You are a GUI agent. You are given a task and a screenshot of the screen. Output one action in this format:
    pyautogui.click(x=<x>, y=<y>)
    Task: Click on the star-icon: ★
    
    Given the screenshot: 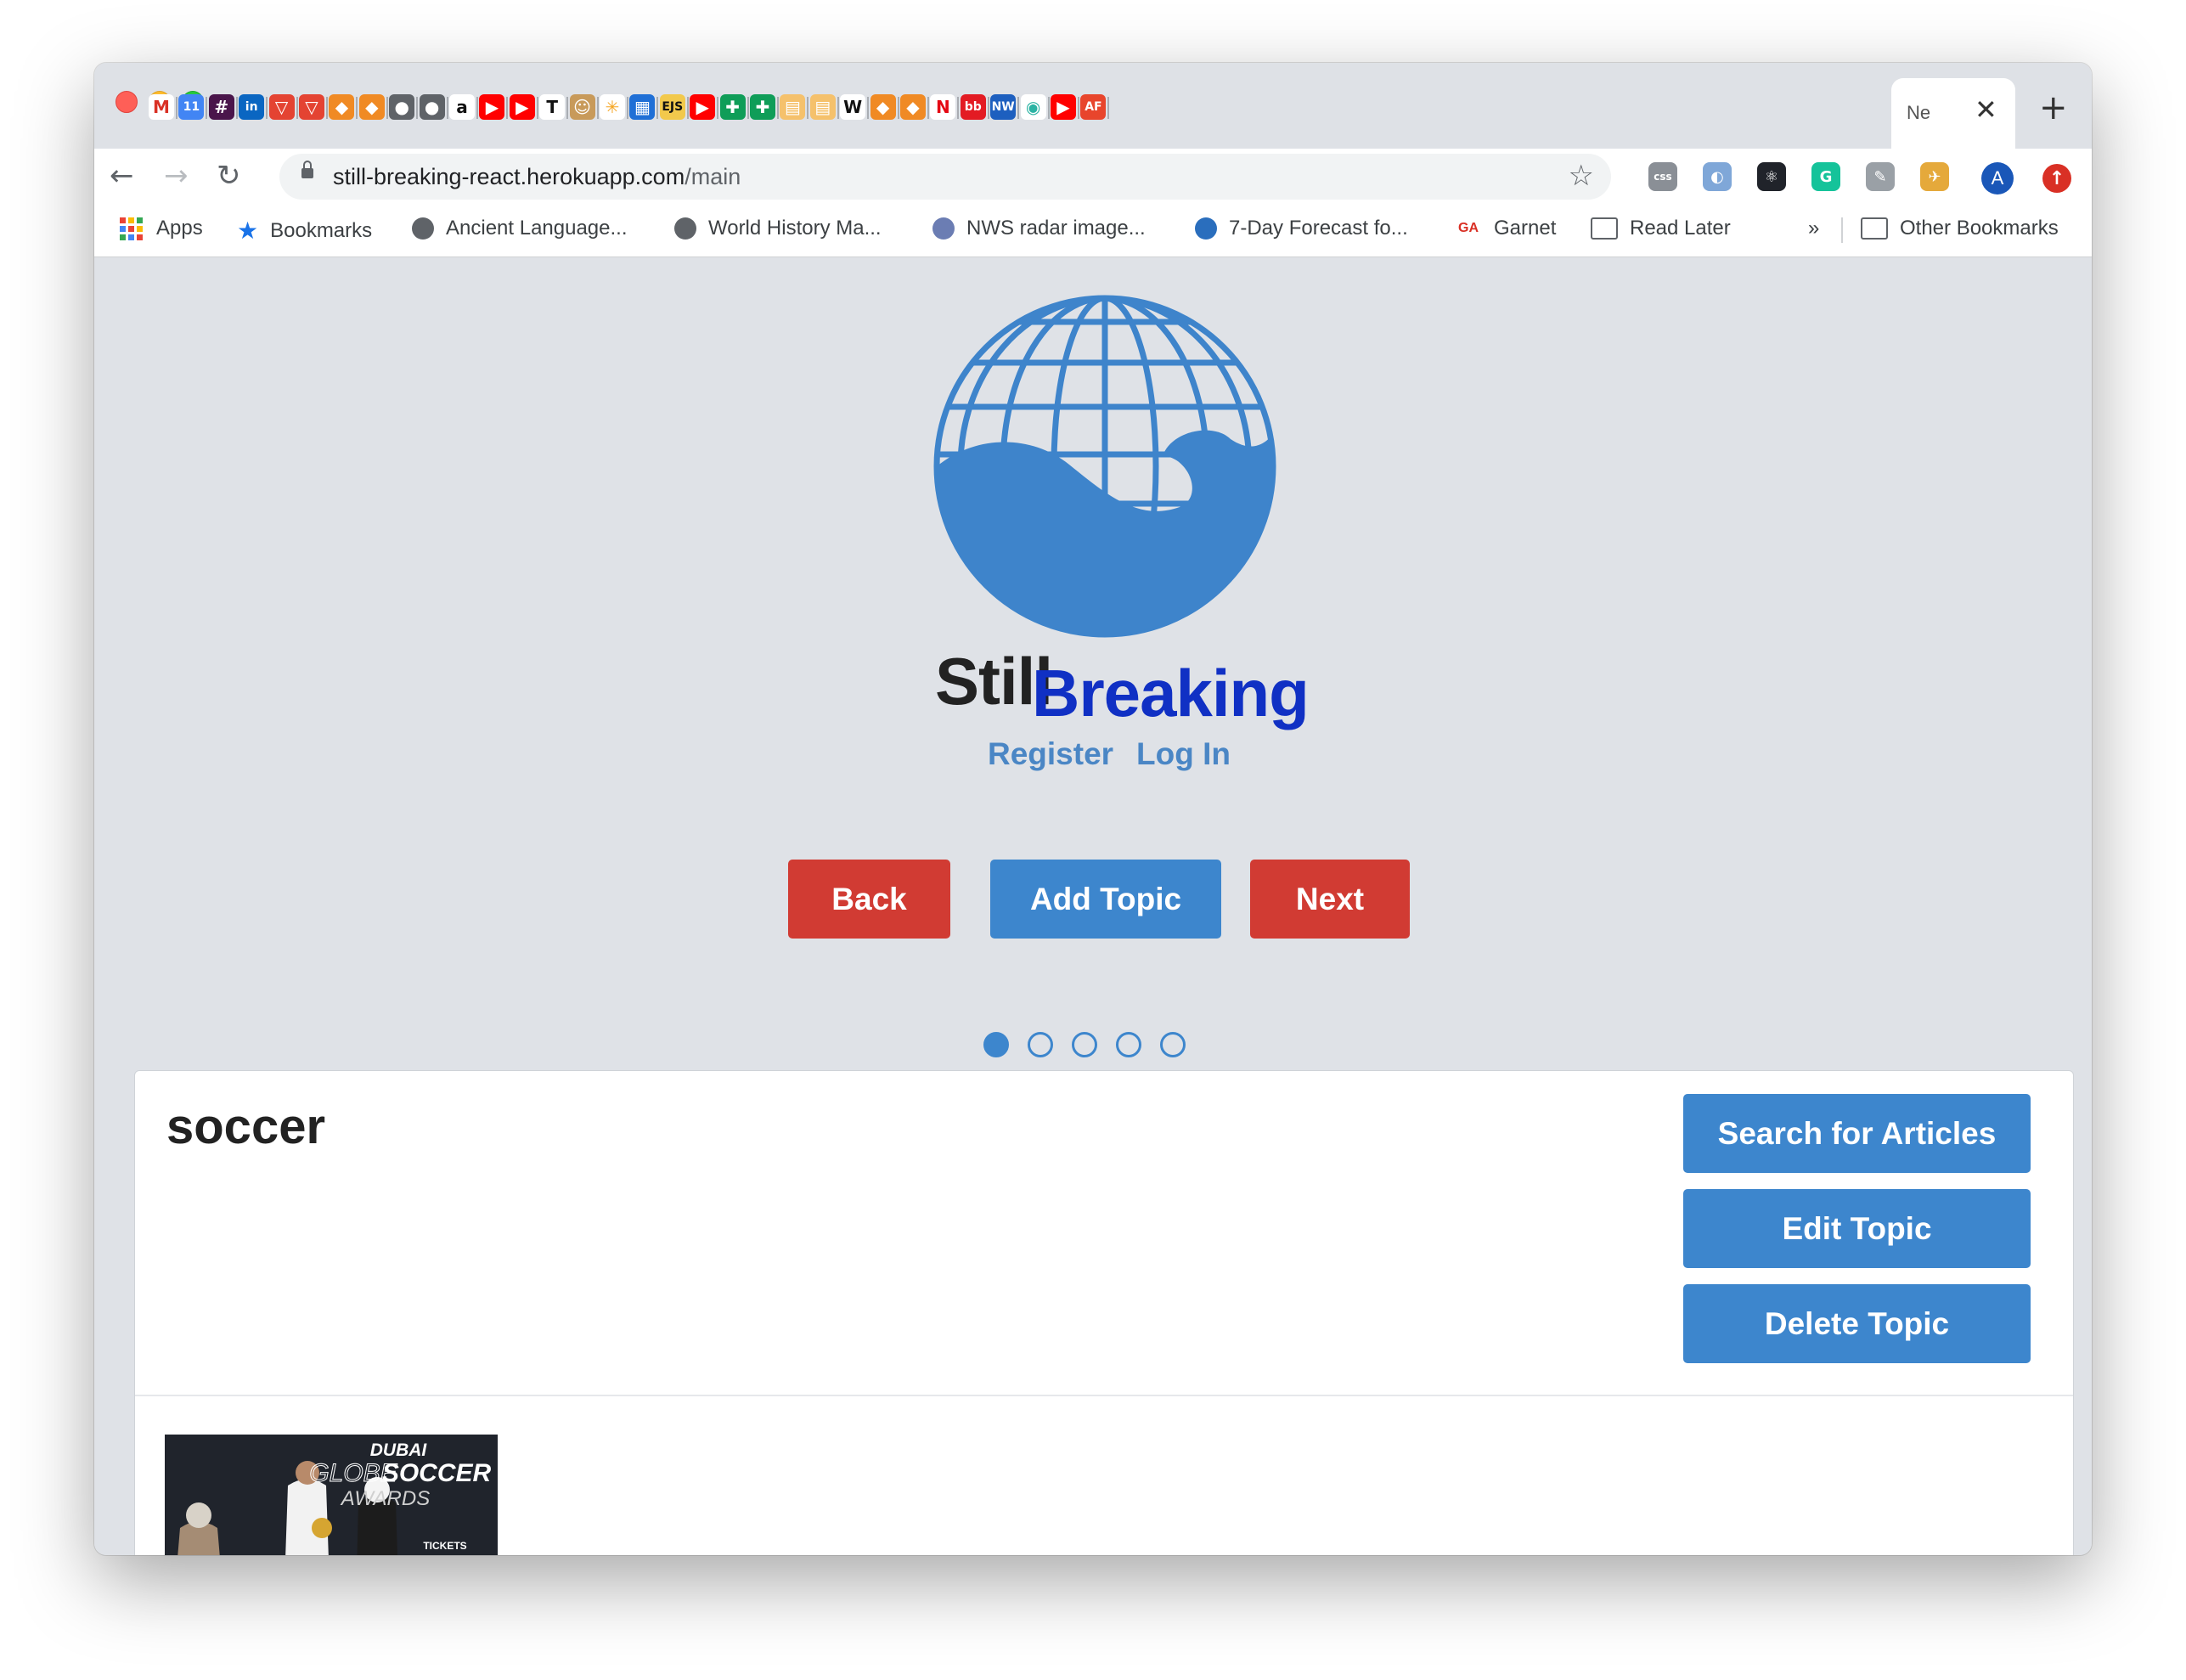 What is the action you would take?
    pyautogui.click(x=248, y=231)
    